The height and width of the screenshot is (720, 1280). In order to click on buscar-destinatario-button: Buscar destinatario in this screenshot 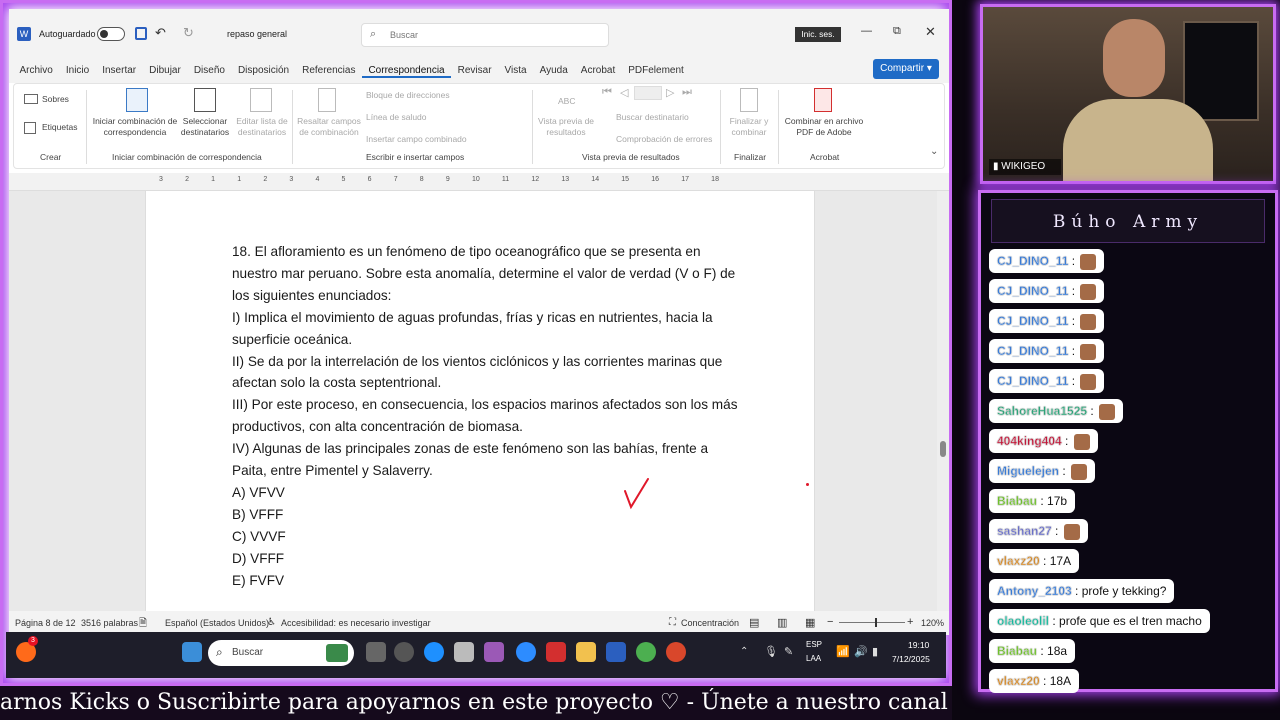, I will do `click(652, 117)`.